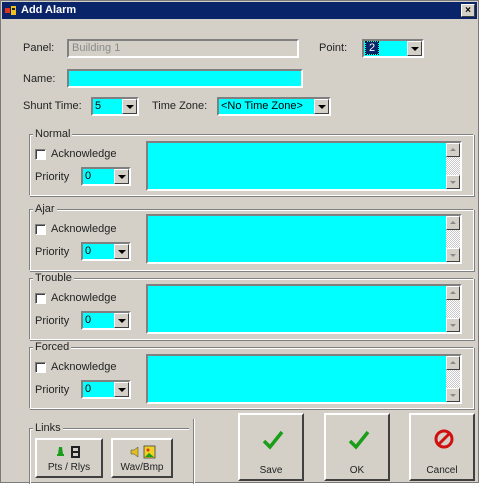  Describe the element at coordinates (453, 166) in the screenshot. I see `normal-memo-scrollbar` at that location.